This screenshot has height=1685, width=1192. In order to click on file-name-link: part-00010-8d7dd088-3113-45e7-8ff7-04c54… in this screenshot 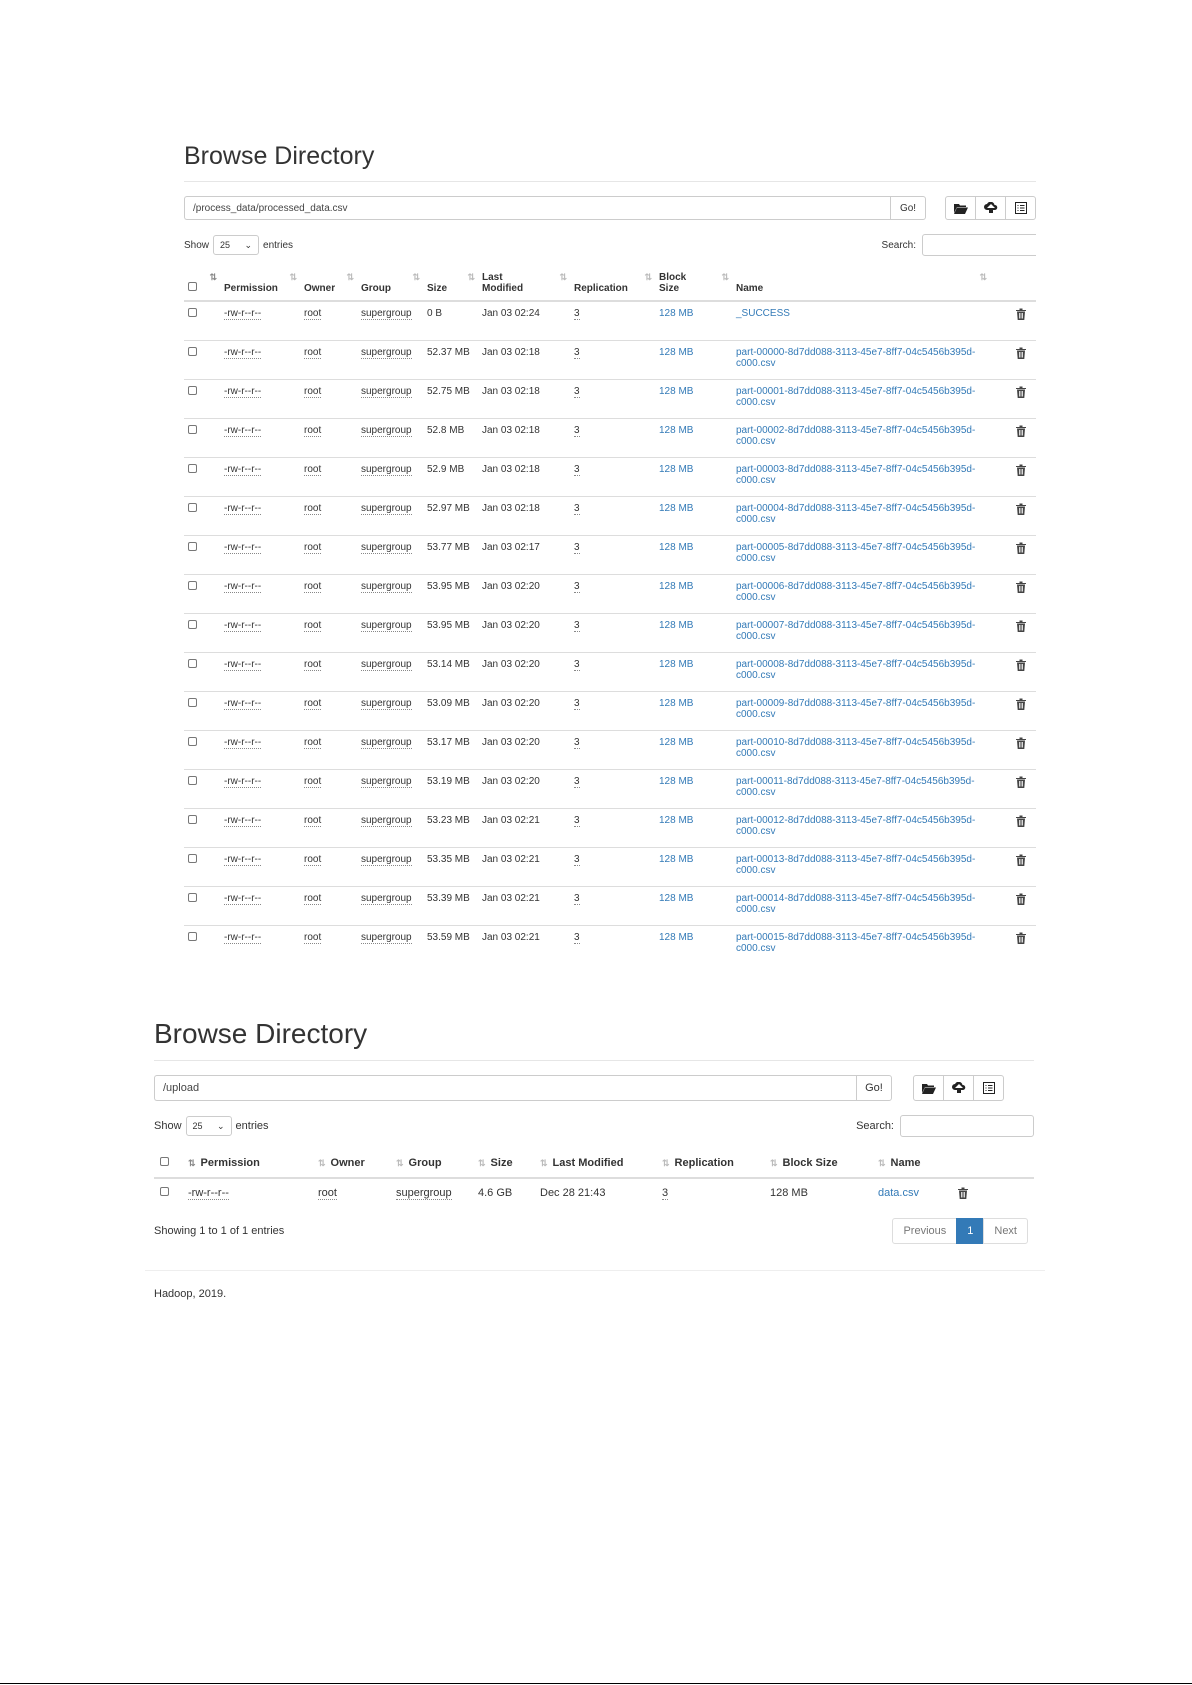, I will do `click(855, 748)`.